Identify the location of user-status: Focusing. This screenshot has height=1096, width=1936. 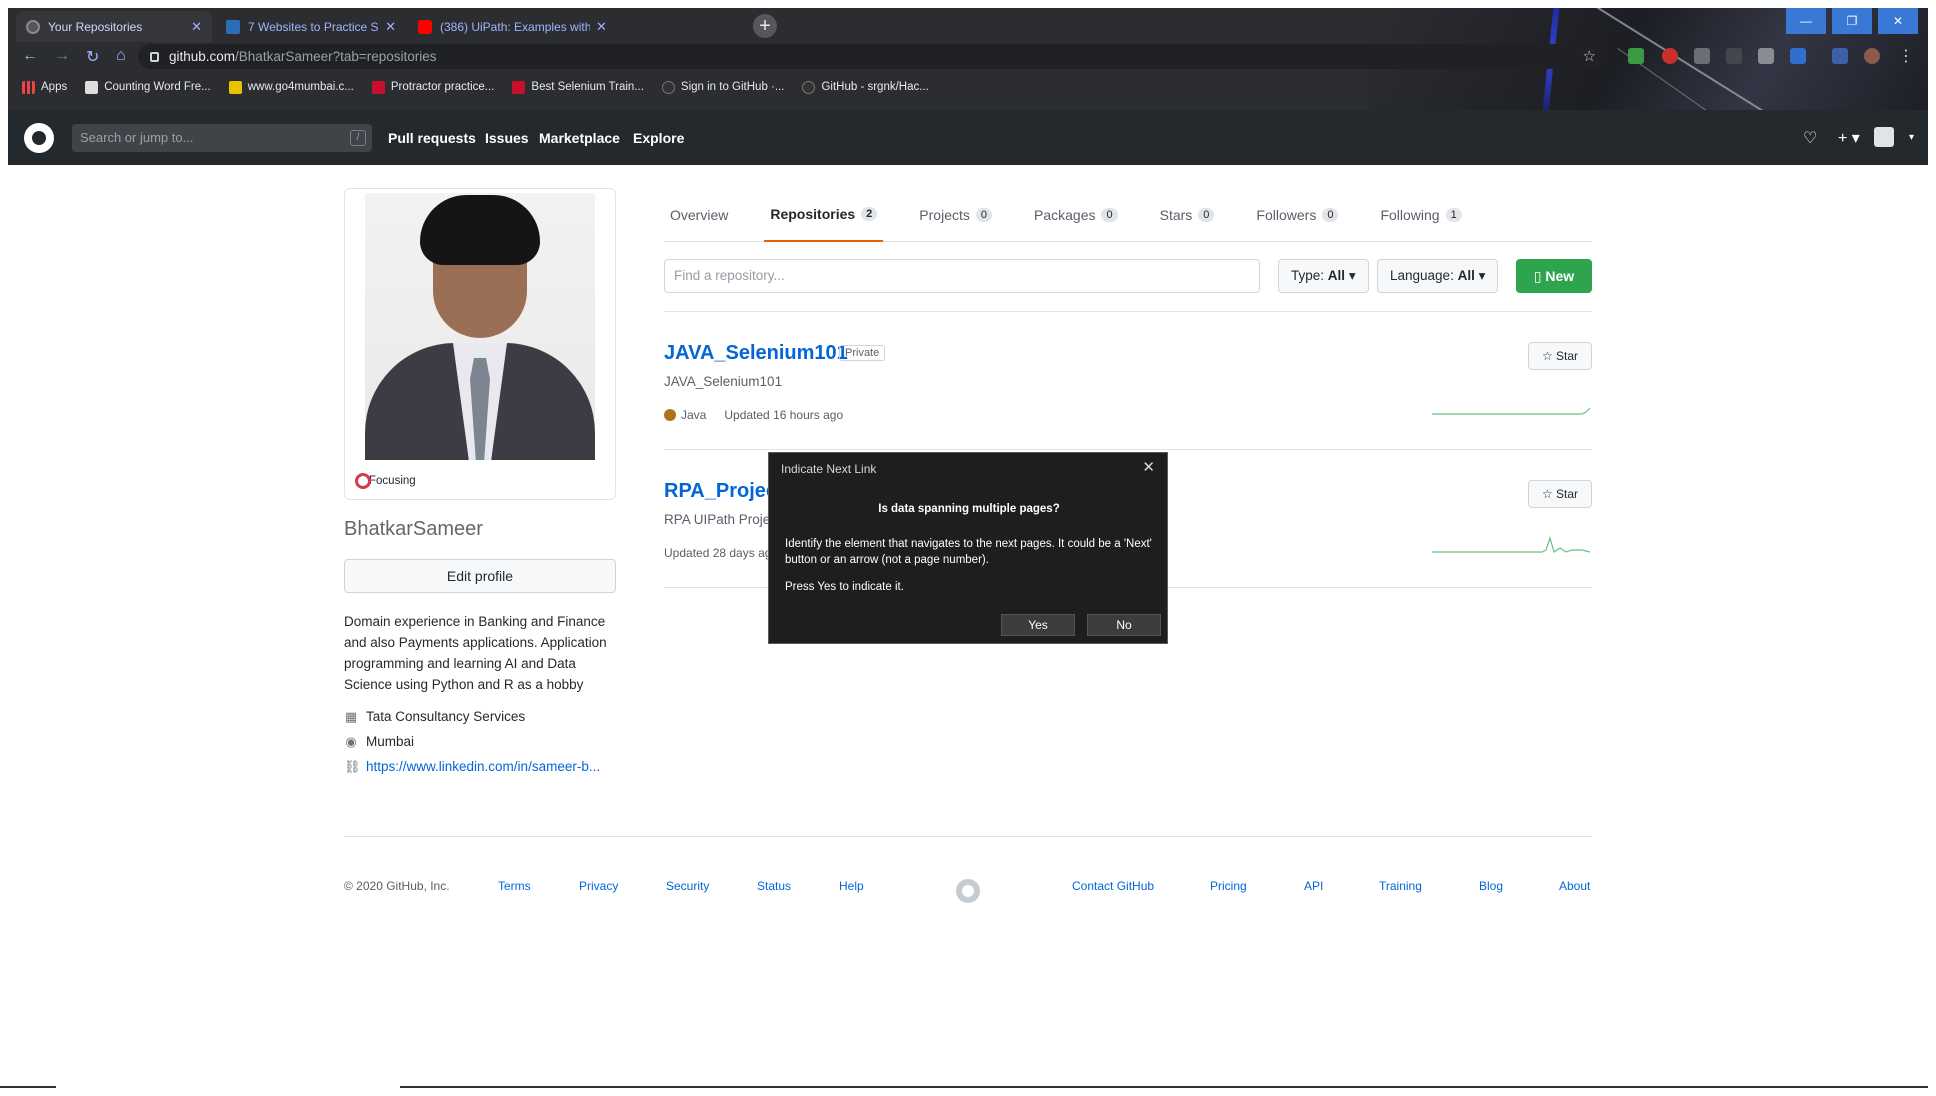
(385, 481).